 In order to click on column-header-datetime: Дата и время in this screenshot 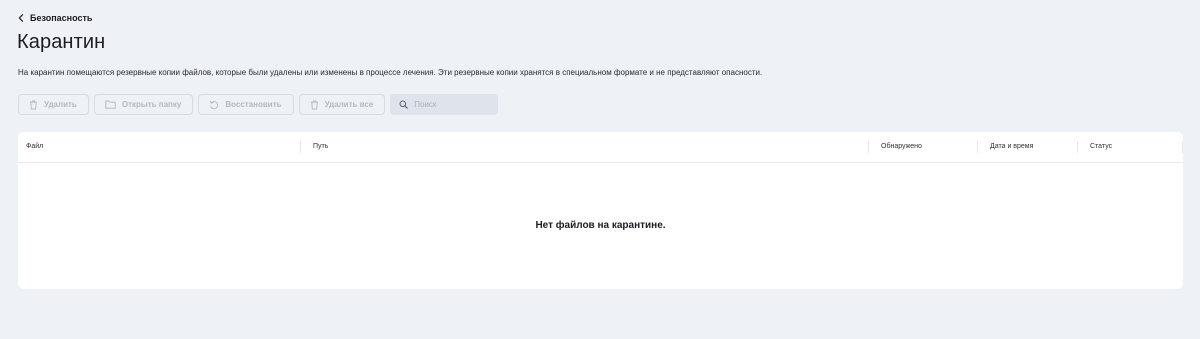, I will do `click(1028, 147)`.